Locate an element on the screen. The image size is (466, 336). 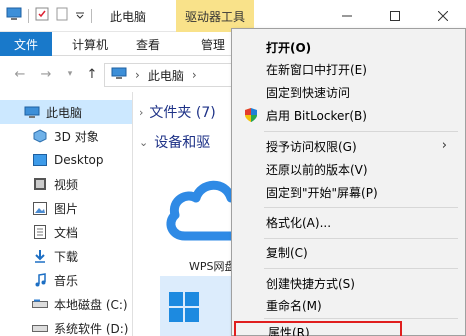
menu-item-label: 复制(C) is located at coordinates (287, 252).